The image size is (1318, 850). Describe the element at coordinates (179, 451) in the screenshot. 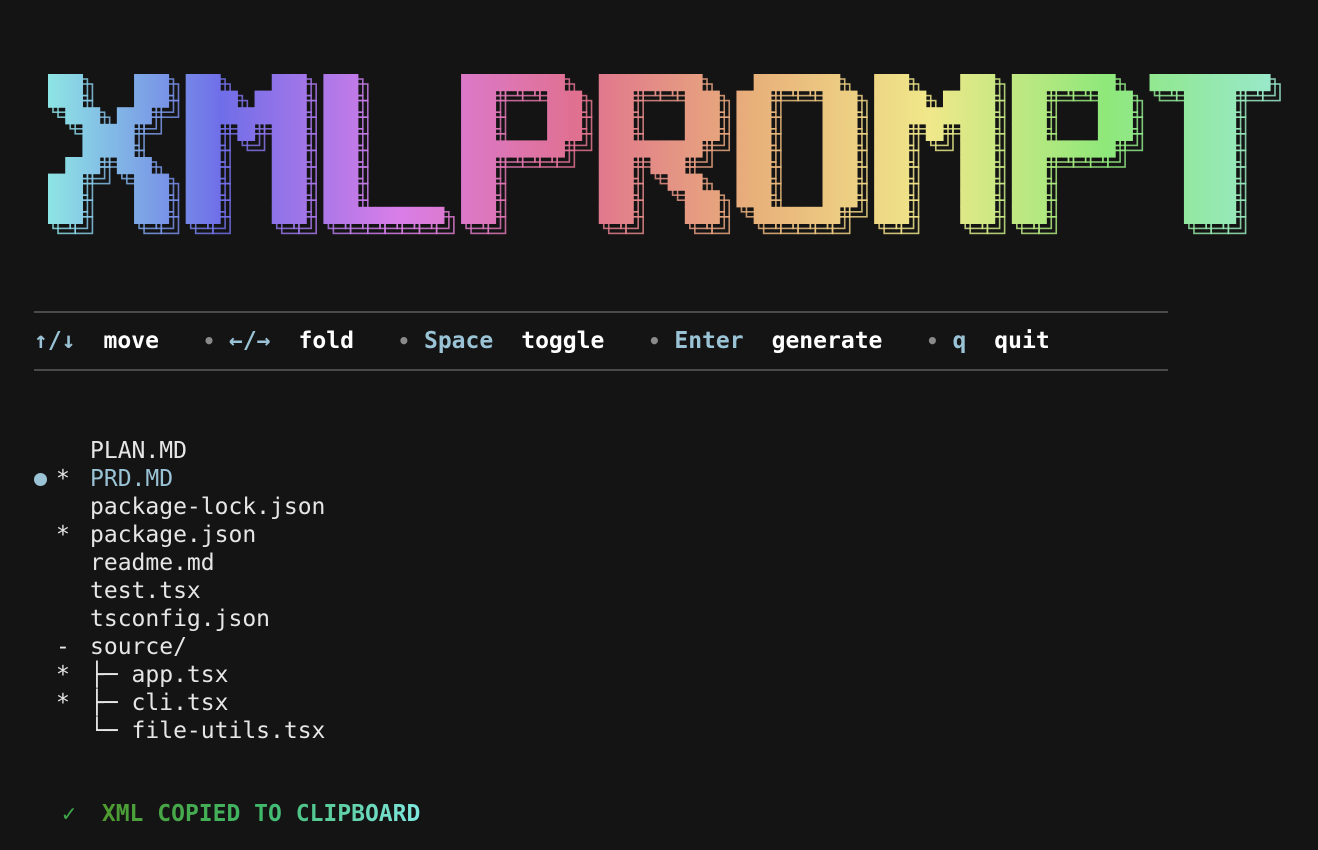

I see `tree-row: PLAN.MD` at that location.